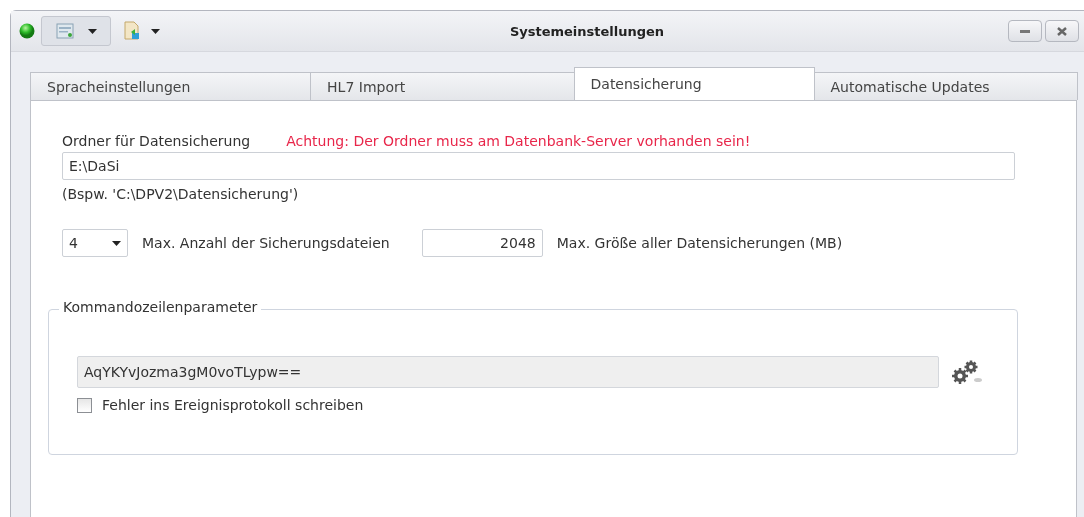 The image size is (1084, 517). What do you see at coordinates (587, 31) in the screenshot?
I see `window-title: Systemeinstellungen` at bounding box center [587, 31].